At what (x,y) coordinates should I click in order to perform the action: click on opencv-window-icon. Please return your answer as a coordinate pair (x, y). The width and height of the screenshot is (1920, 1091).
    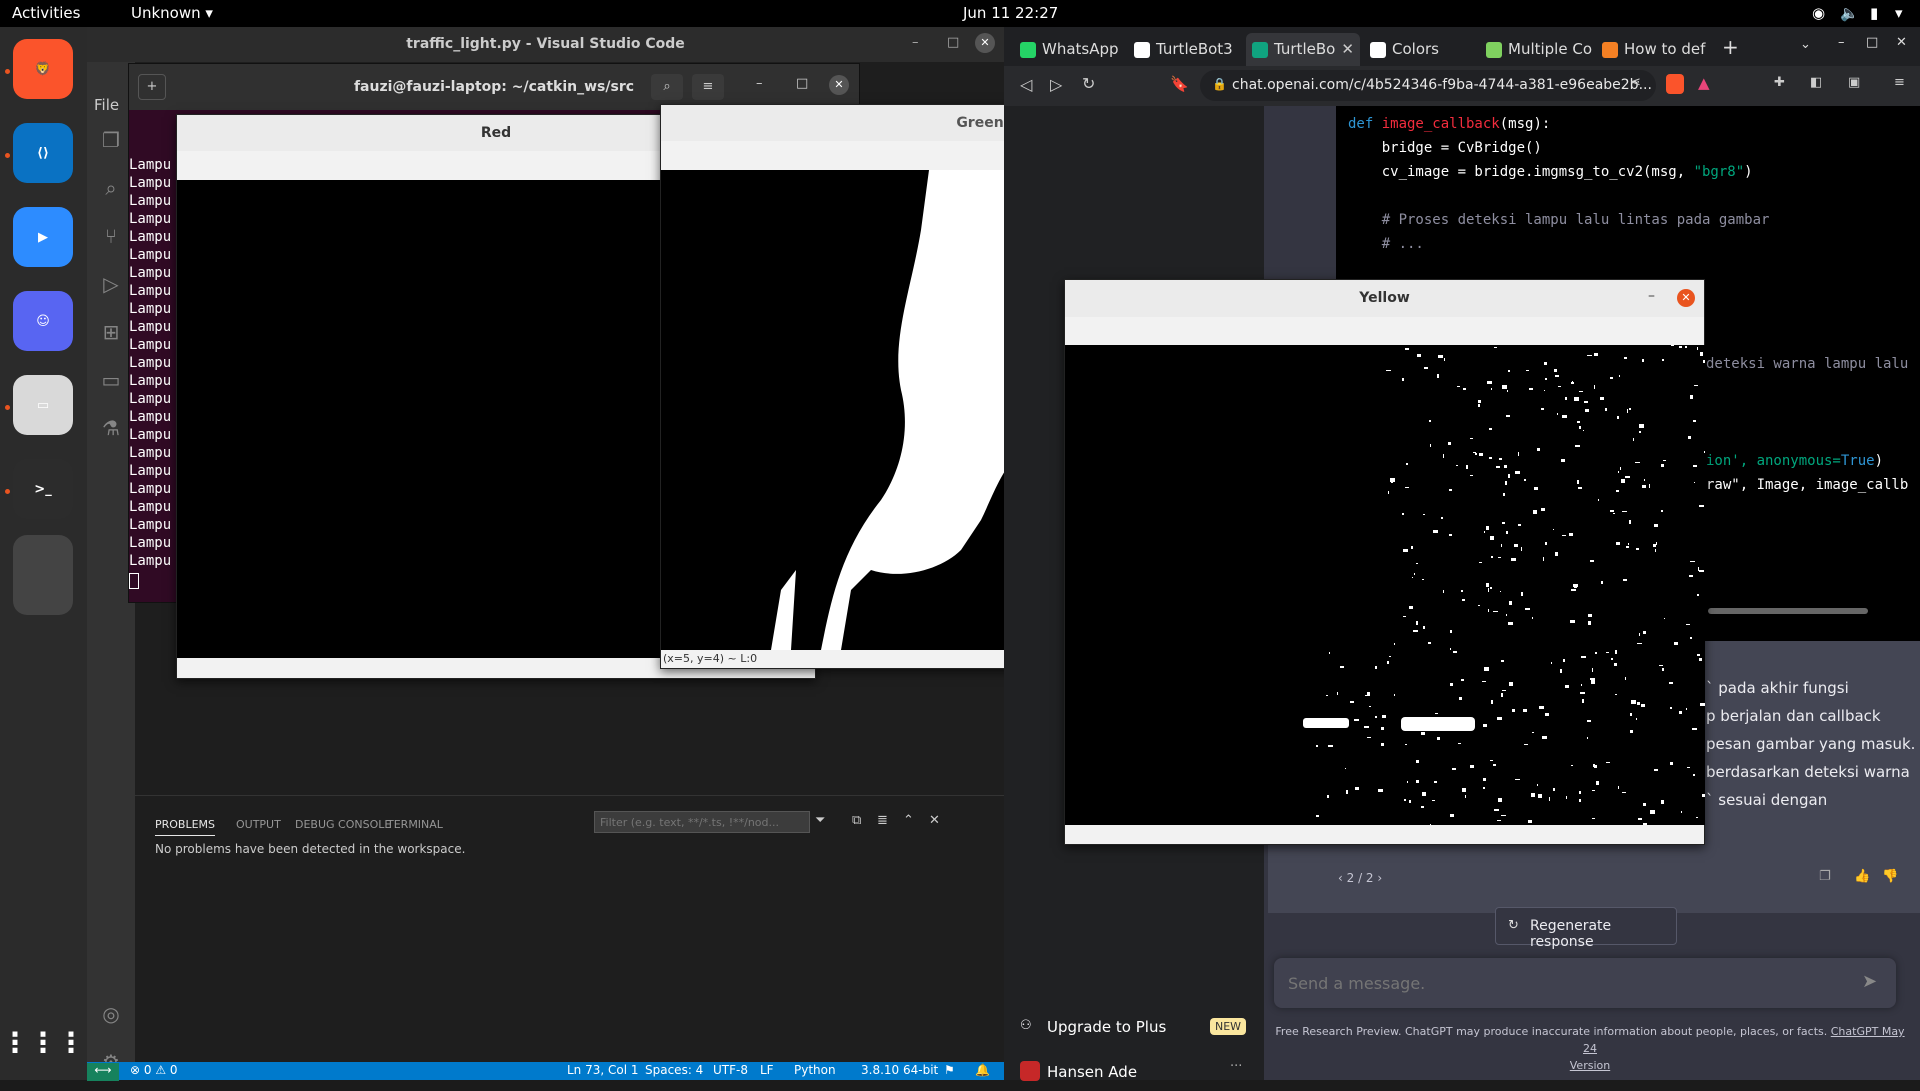
    Looking at the image, I should click on (43, 575).